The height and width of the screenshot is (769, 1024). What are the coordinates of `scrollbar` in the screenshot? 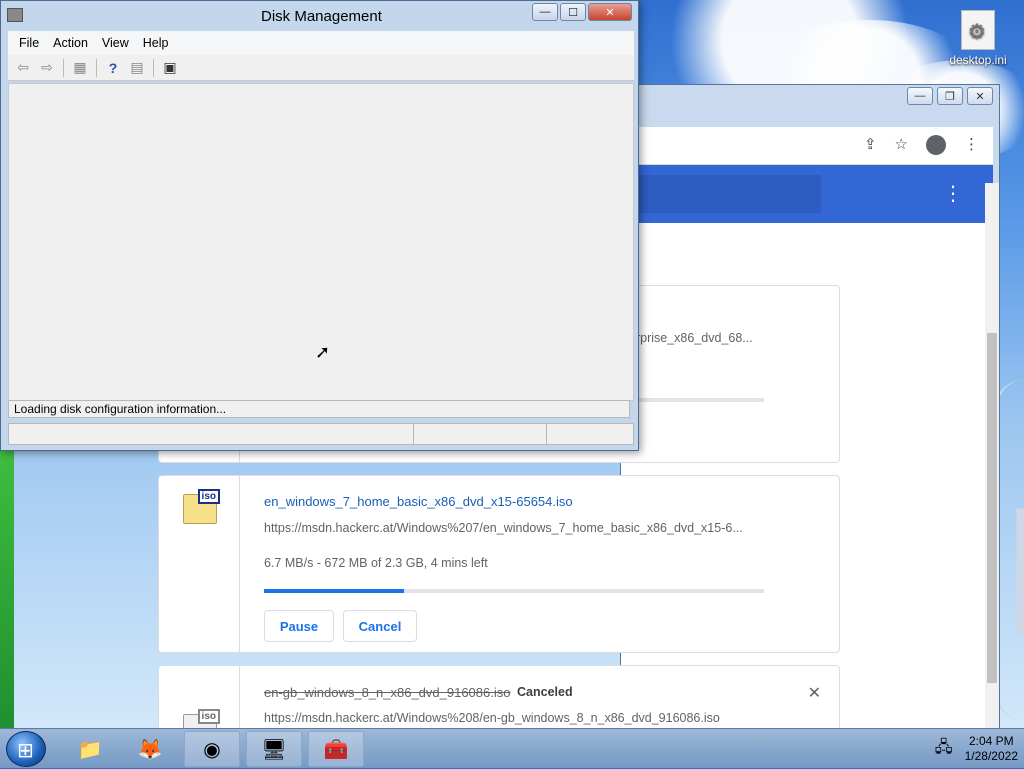 It's located at (992, 456).